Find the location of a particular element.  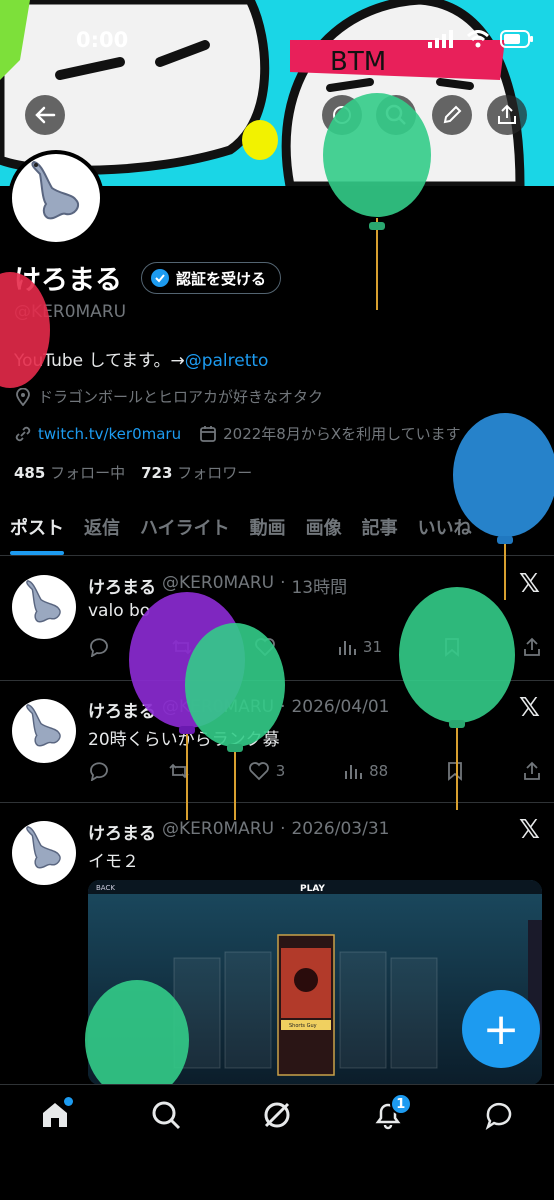

compose-button: + is located at coordinates (501, 1029).